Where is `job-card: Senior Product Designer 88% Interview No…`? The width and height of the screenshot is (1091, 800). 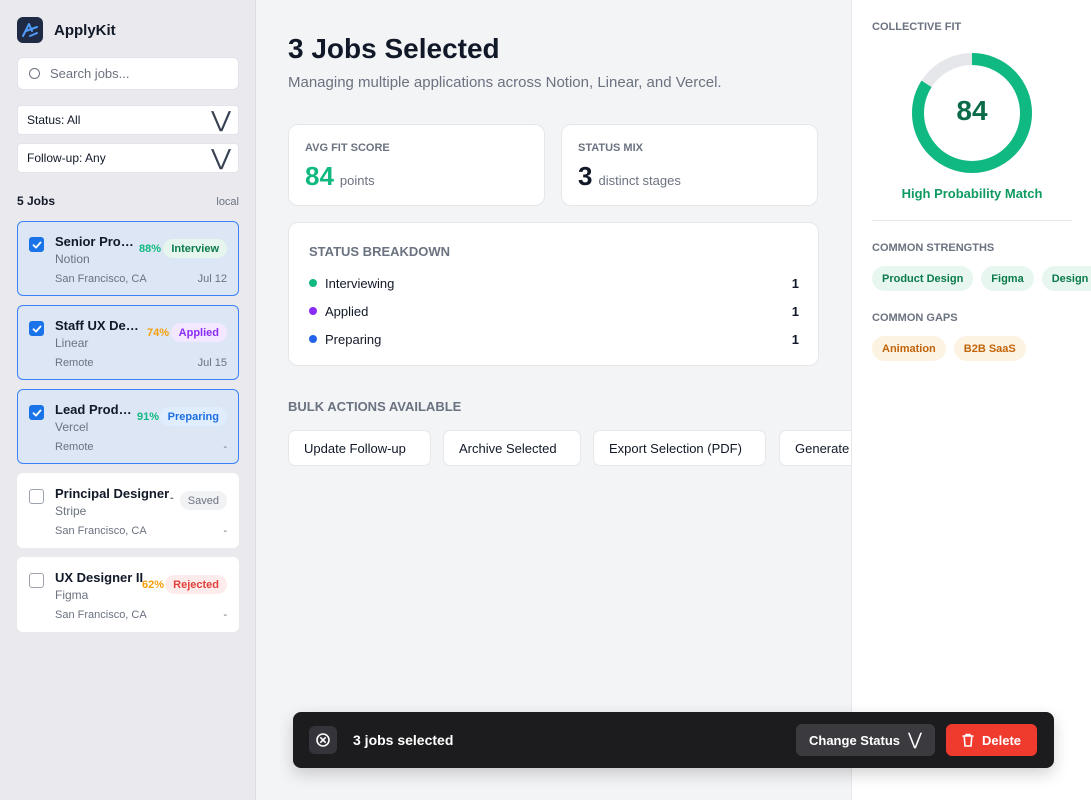 job-card: Senior Product Designer 88% Interview No… is located at coordinates (128, 258).